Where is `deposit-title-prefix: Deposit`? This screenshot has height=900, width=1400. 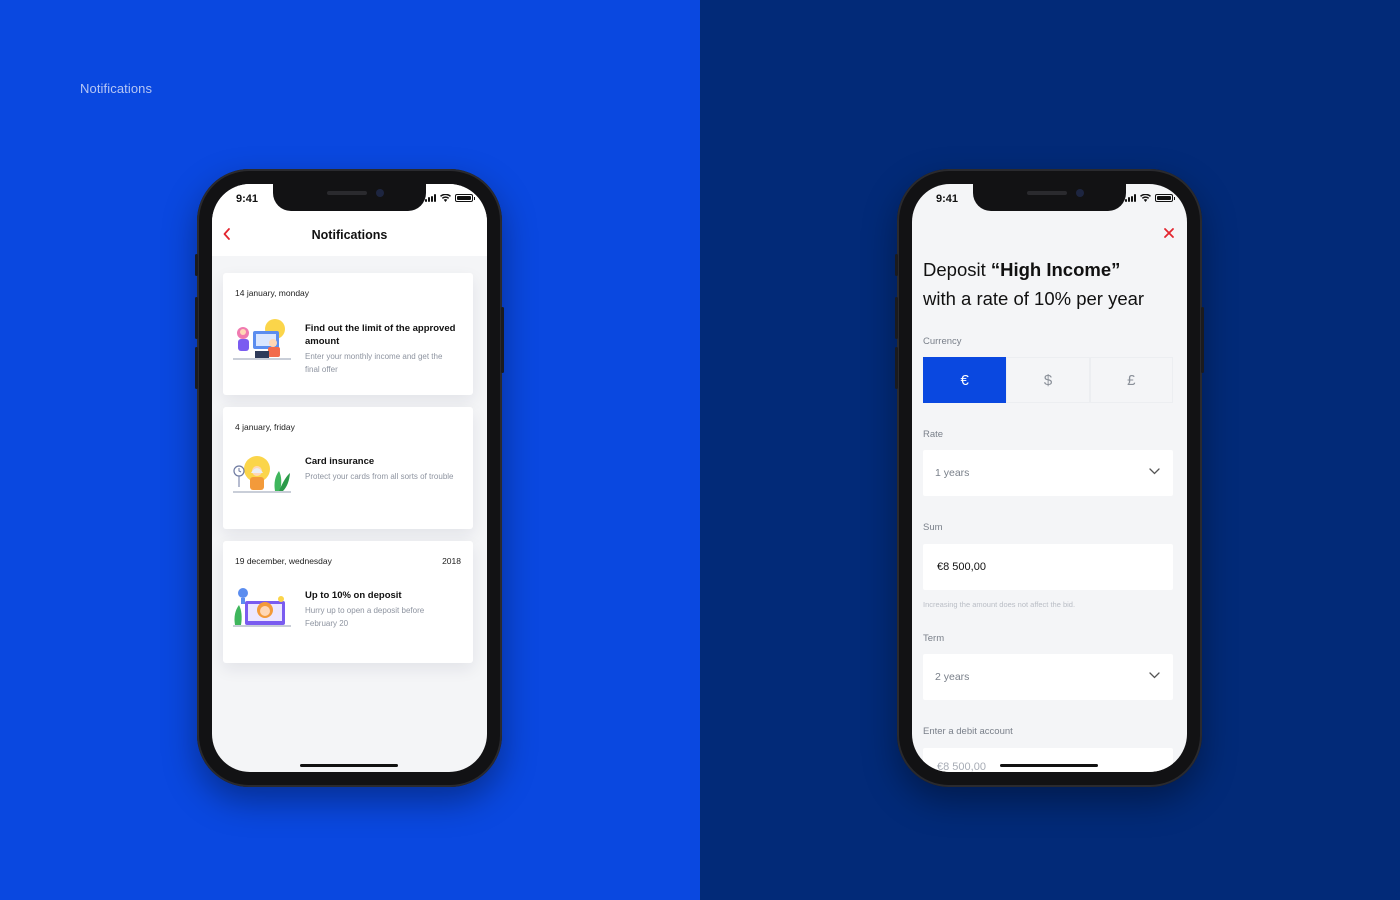
deposit-title-prefix: Deposit is located at coordinates (957, 269).